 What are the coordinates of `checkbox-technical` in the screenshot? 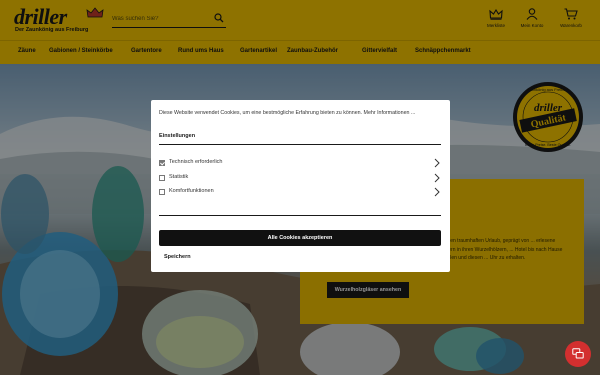 It's located at (162, 163).